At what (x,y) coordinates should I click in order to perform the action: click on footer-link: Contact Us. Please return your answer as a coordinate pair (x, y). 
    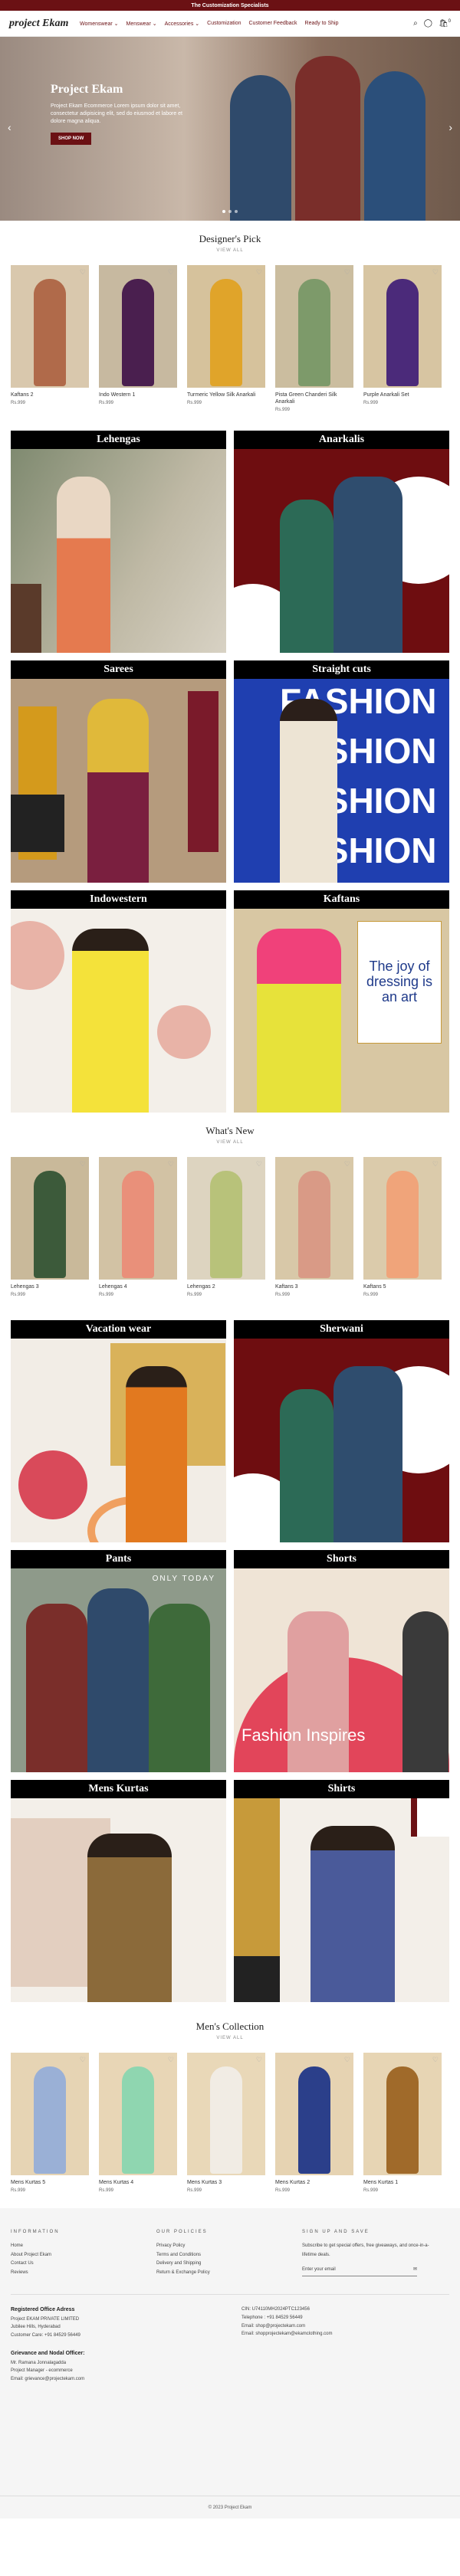
    Looking at the image, I should click on (72, 2264).